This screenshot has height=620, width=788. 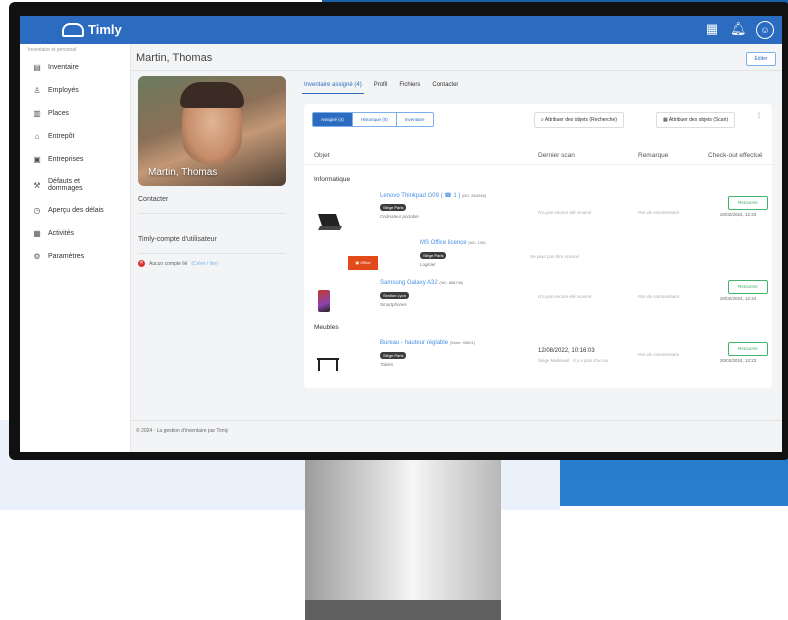 I want to click on sidebar-item-label: Activités, so click(x=61, y=233).